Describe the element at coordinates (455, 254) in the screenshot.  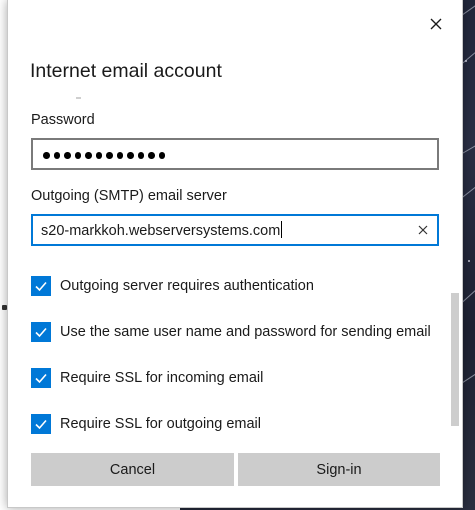
I see `scrollbar` at that location.